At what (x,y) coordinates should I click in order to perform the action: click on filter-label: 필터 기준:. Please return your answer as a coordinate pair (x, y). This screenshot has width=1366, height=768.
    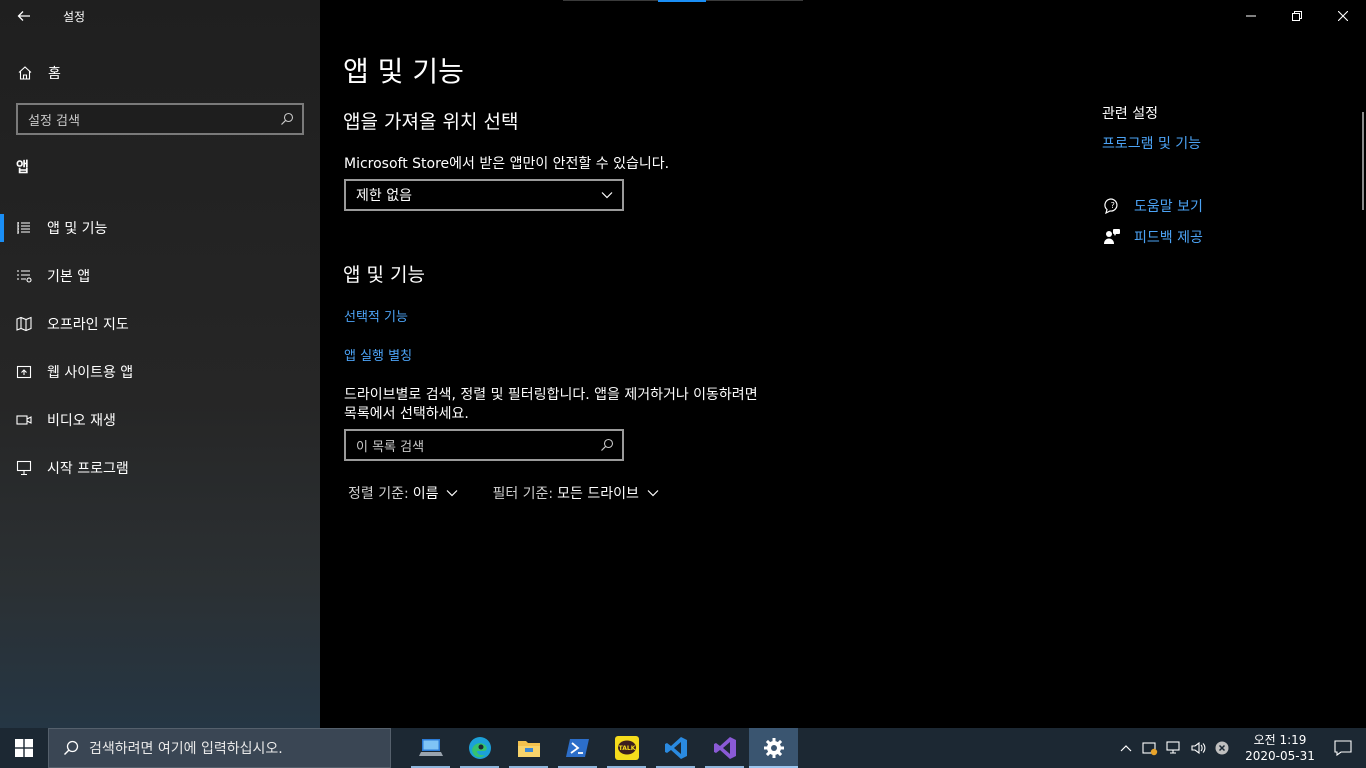
    Looking at the image, I should click on (523, 494).